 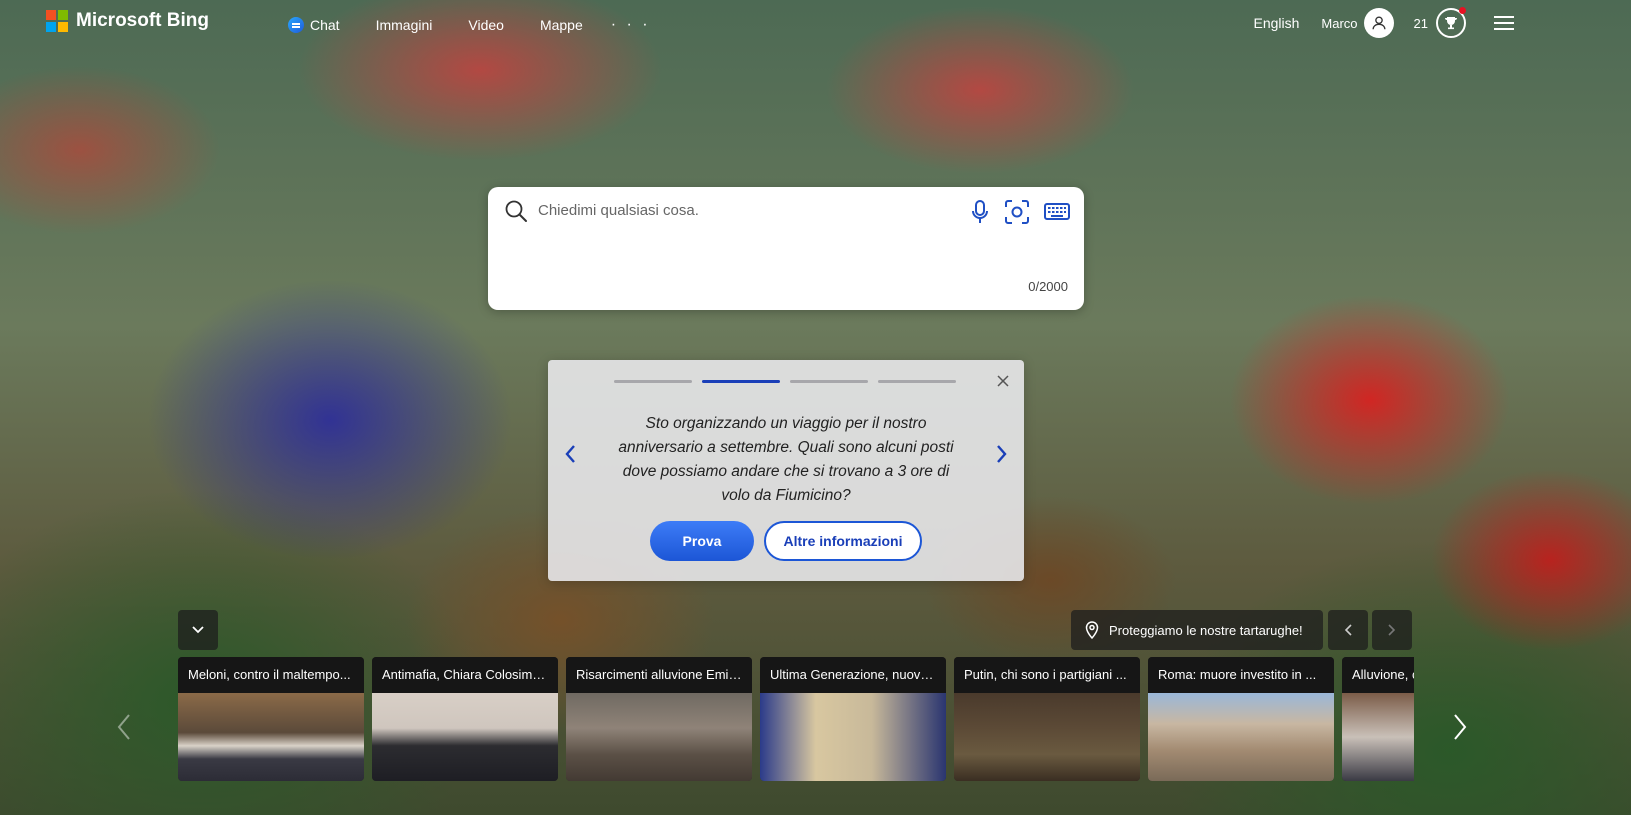 I want to click on nav-item-maps: Mappe, so click(x=561, y=25).